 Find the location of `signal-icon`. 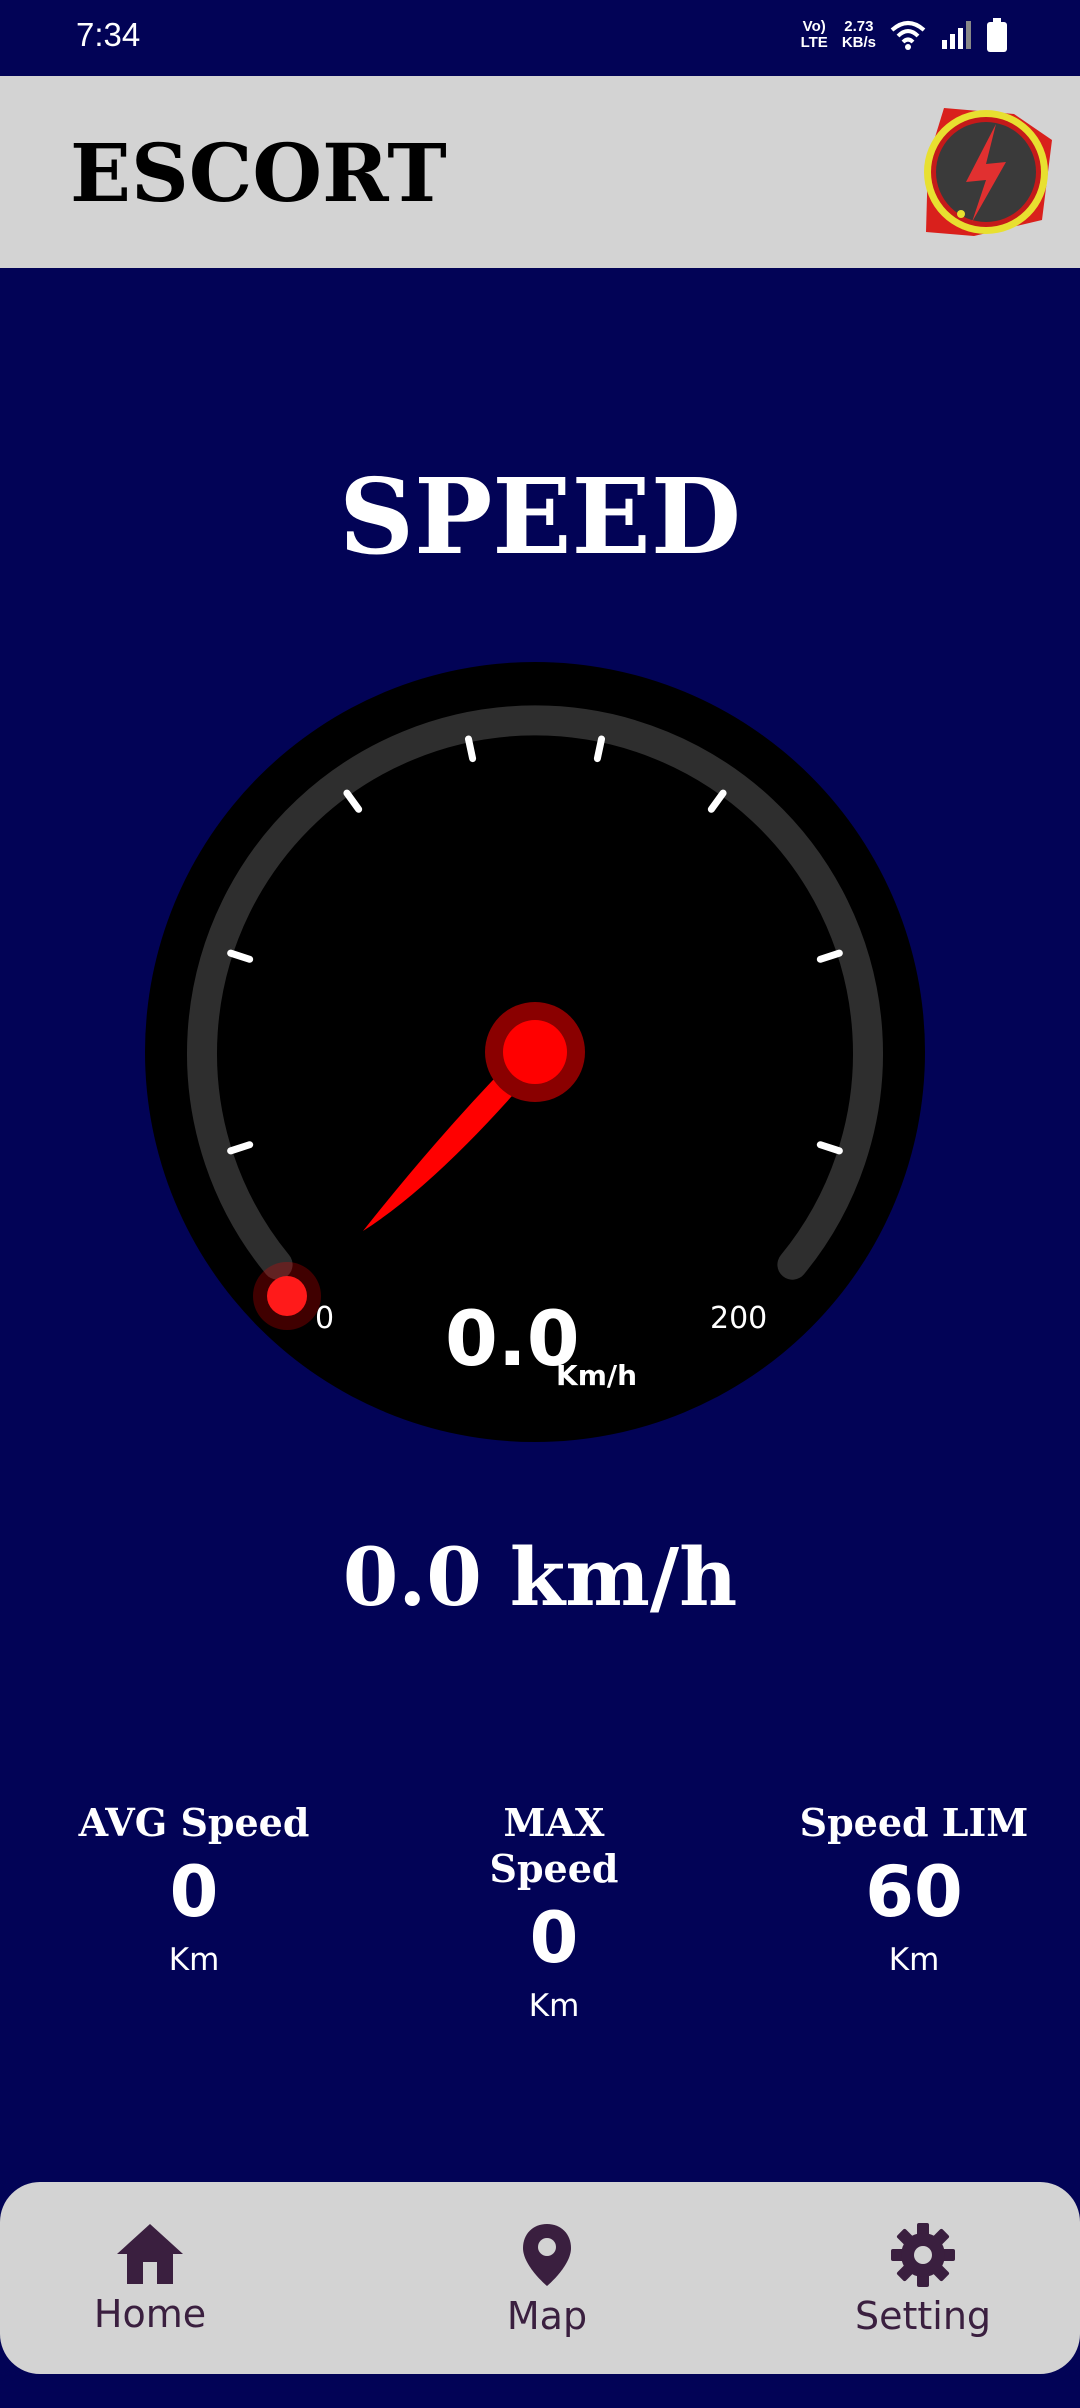

signal-icon is located at coordinates (956, 35).